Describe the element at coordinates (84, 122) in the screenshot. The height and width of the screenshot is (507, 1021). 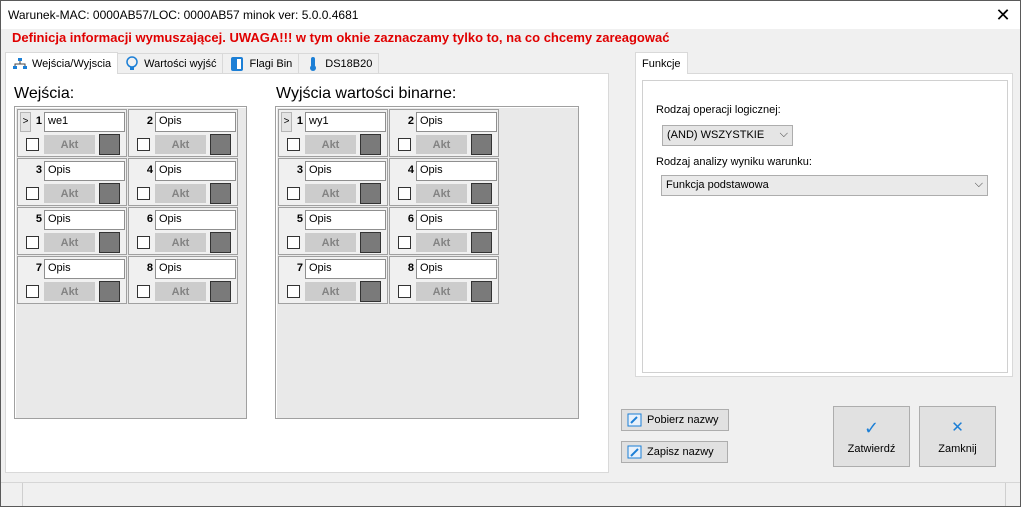
I see `input-name-field: we1` at that location.